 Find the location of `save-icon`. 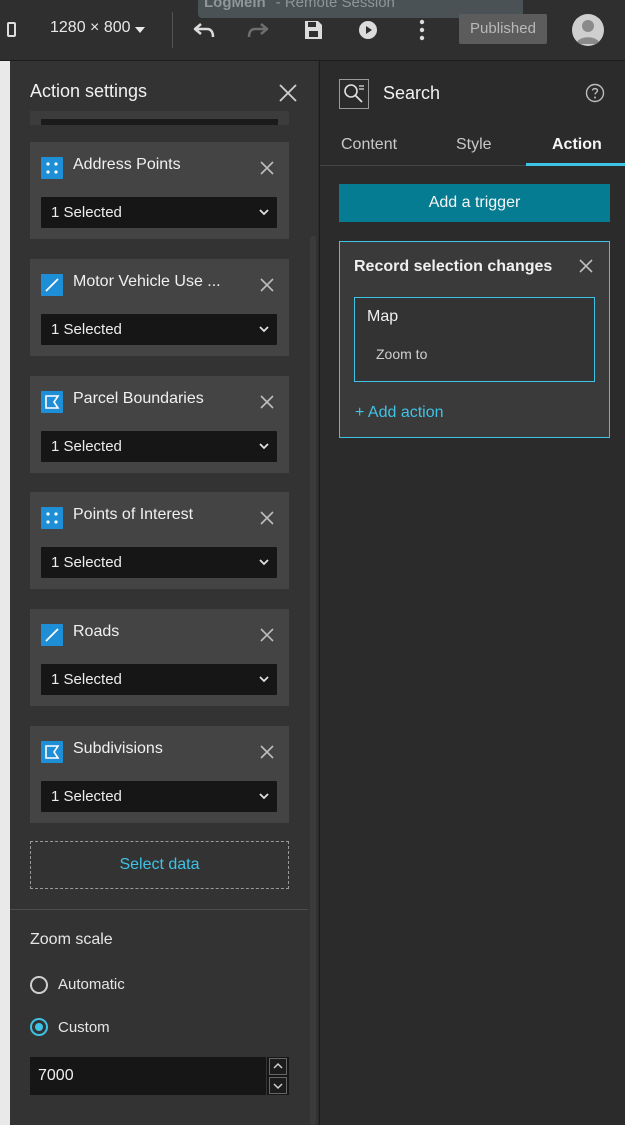

save-icon is located at coordinates (313, 30).